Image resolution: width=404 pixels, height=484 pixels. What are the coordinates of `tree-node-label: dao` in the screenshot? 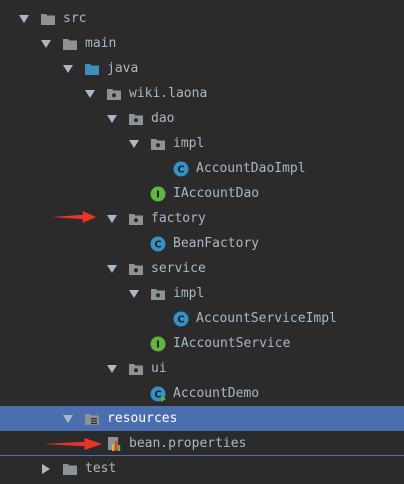 It's located at (163, 118).